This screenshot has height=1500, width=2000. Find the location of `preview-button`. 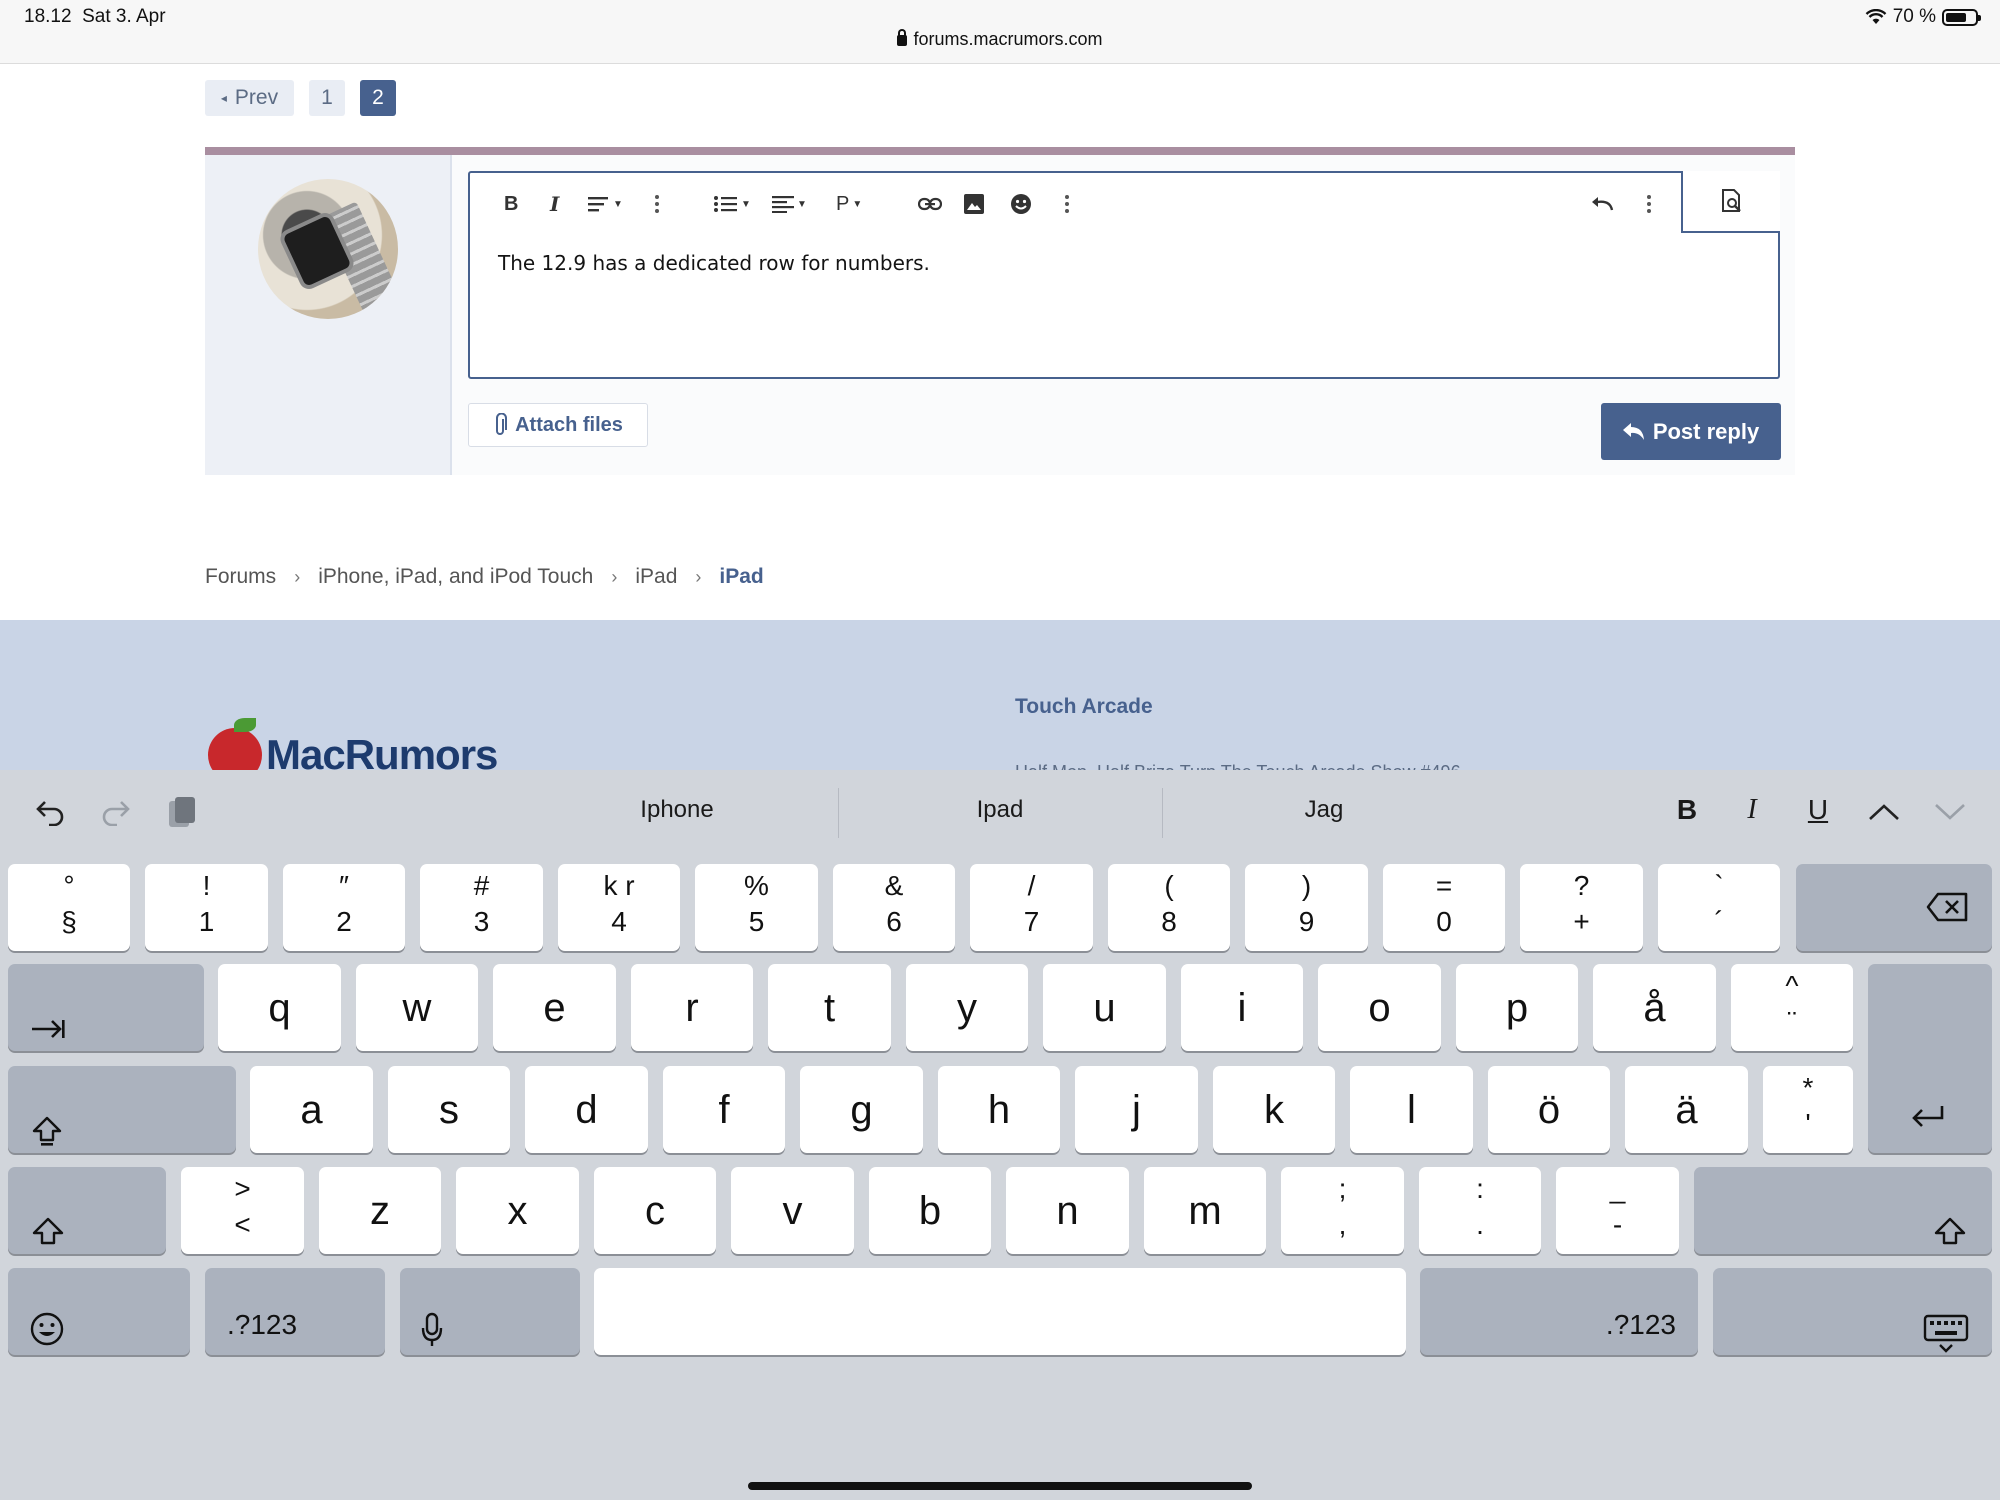

preview-button is located at coordinates (1730, 202).